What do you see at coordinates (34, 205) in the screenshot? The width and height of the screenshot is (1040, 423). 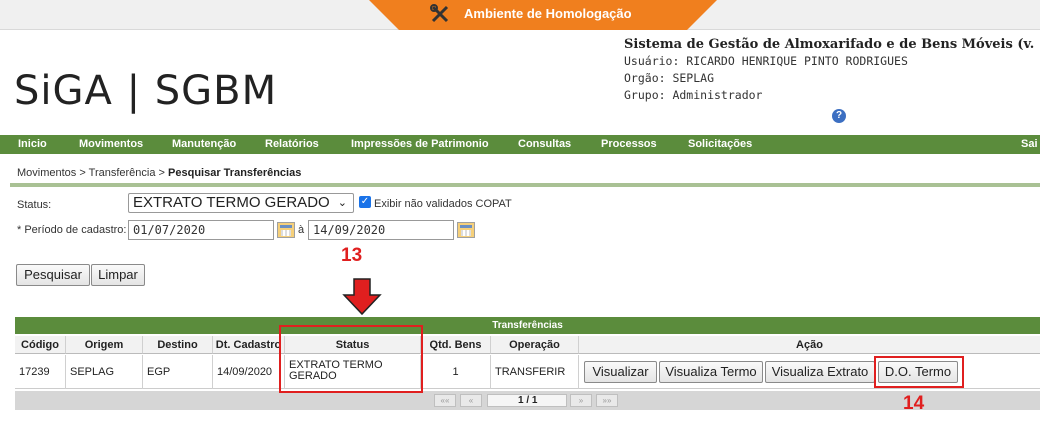 I see `status-label: Status:` at bounding box center [34, 205].